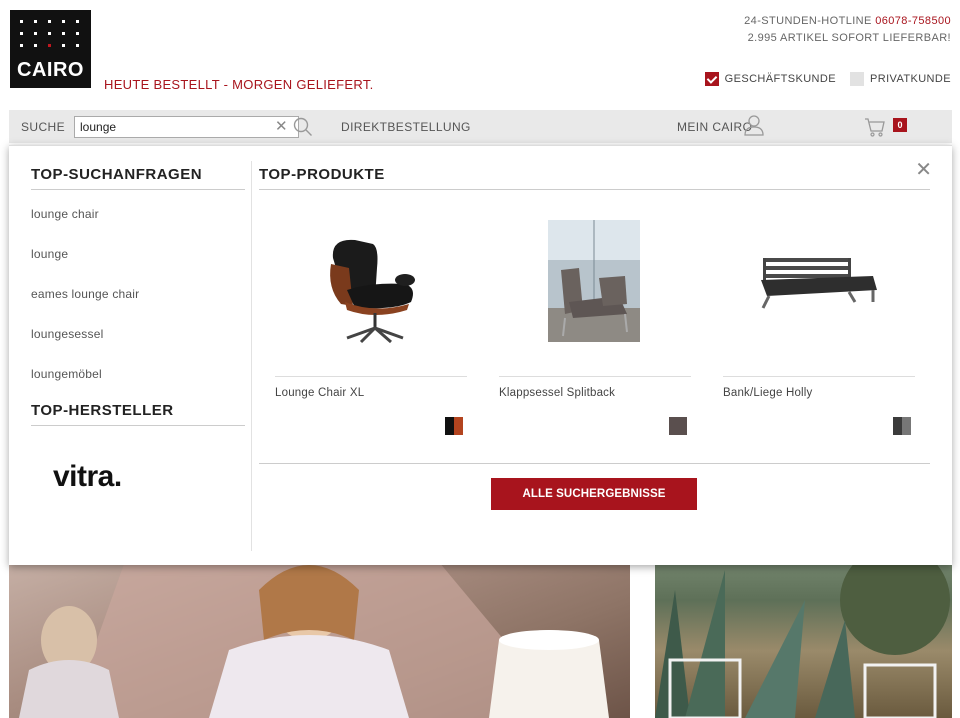 This screenshot has height=718, width=960. What do you see at coordinates (910, 79) in the screenshot?
I see `private-customer-label: PRIVATKUNDE` at bounding box center [910, 79].